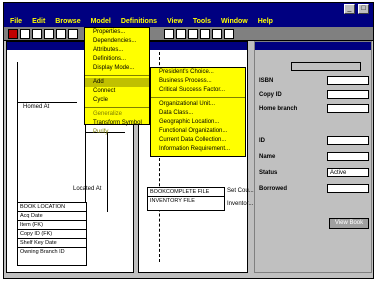 The width and height of the screenshot is (379, 285). I want to click on field-label-home-branch: Home branch, so click(278, 109).